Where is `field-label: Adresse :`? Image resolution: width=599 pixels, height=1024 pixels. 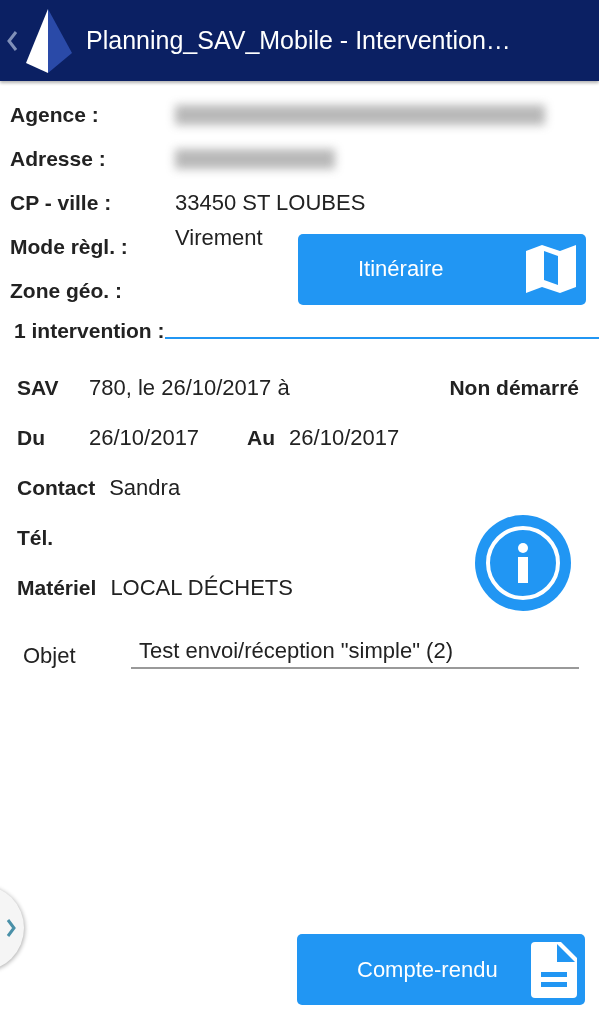 field-label: Adresse : is located at coordinates (58, 159).